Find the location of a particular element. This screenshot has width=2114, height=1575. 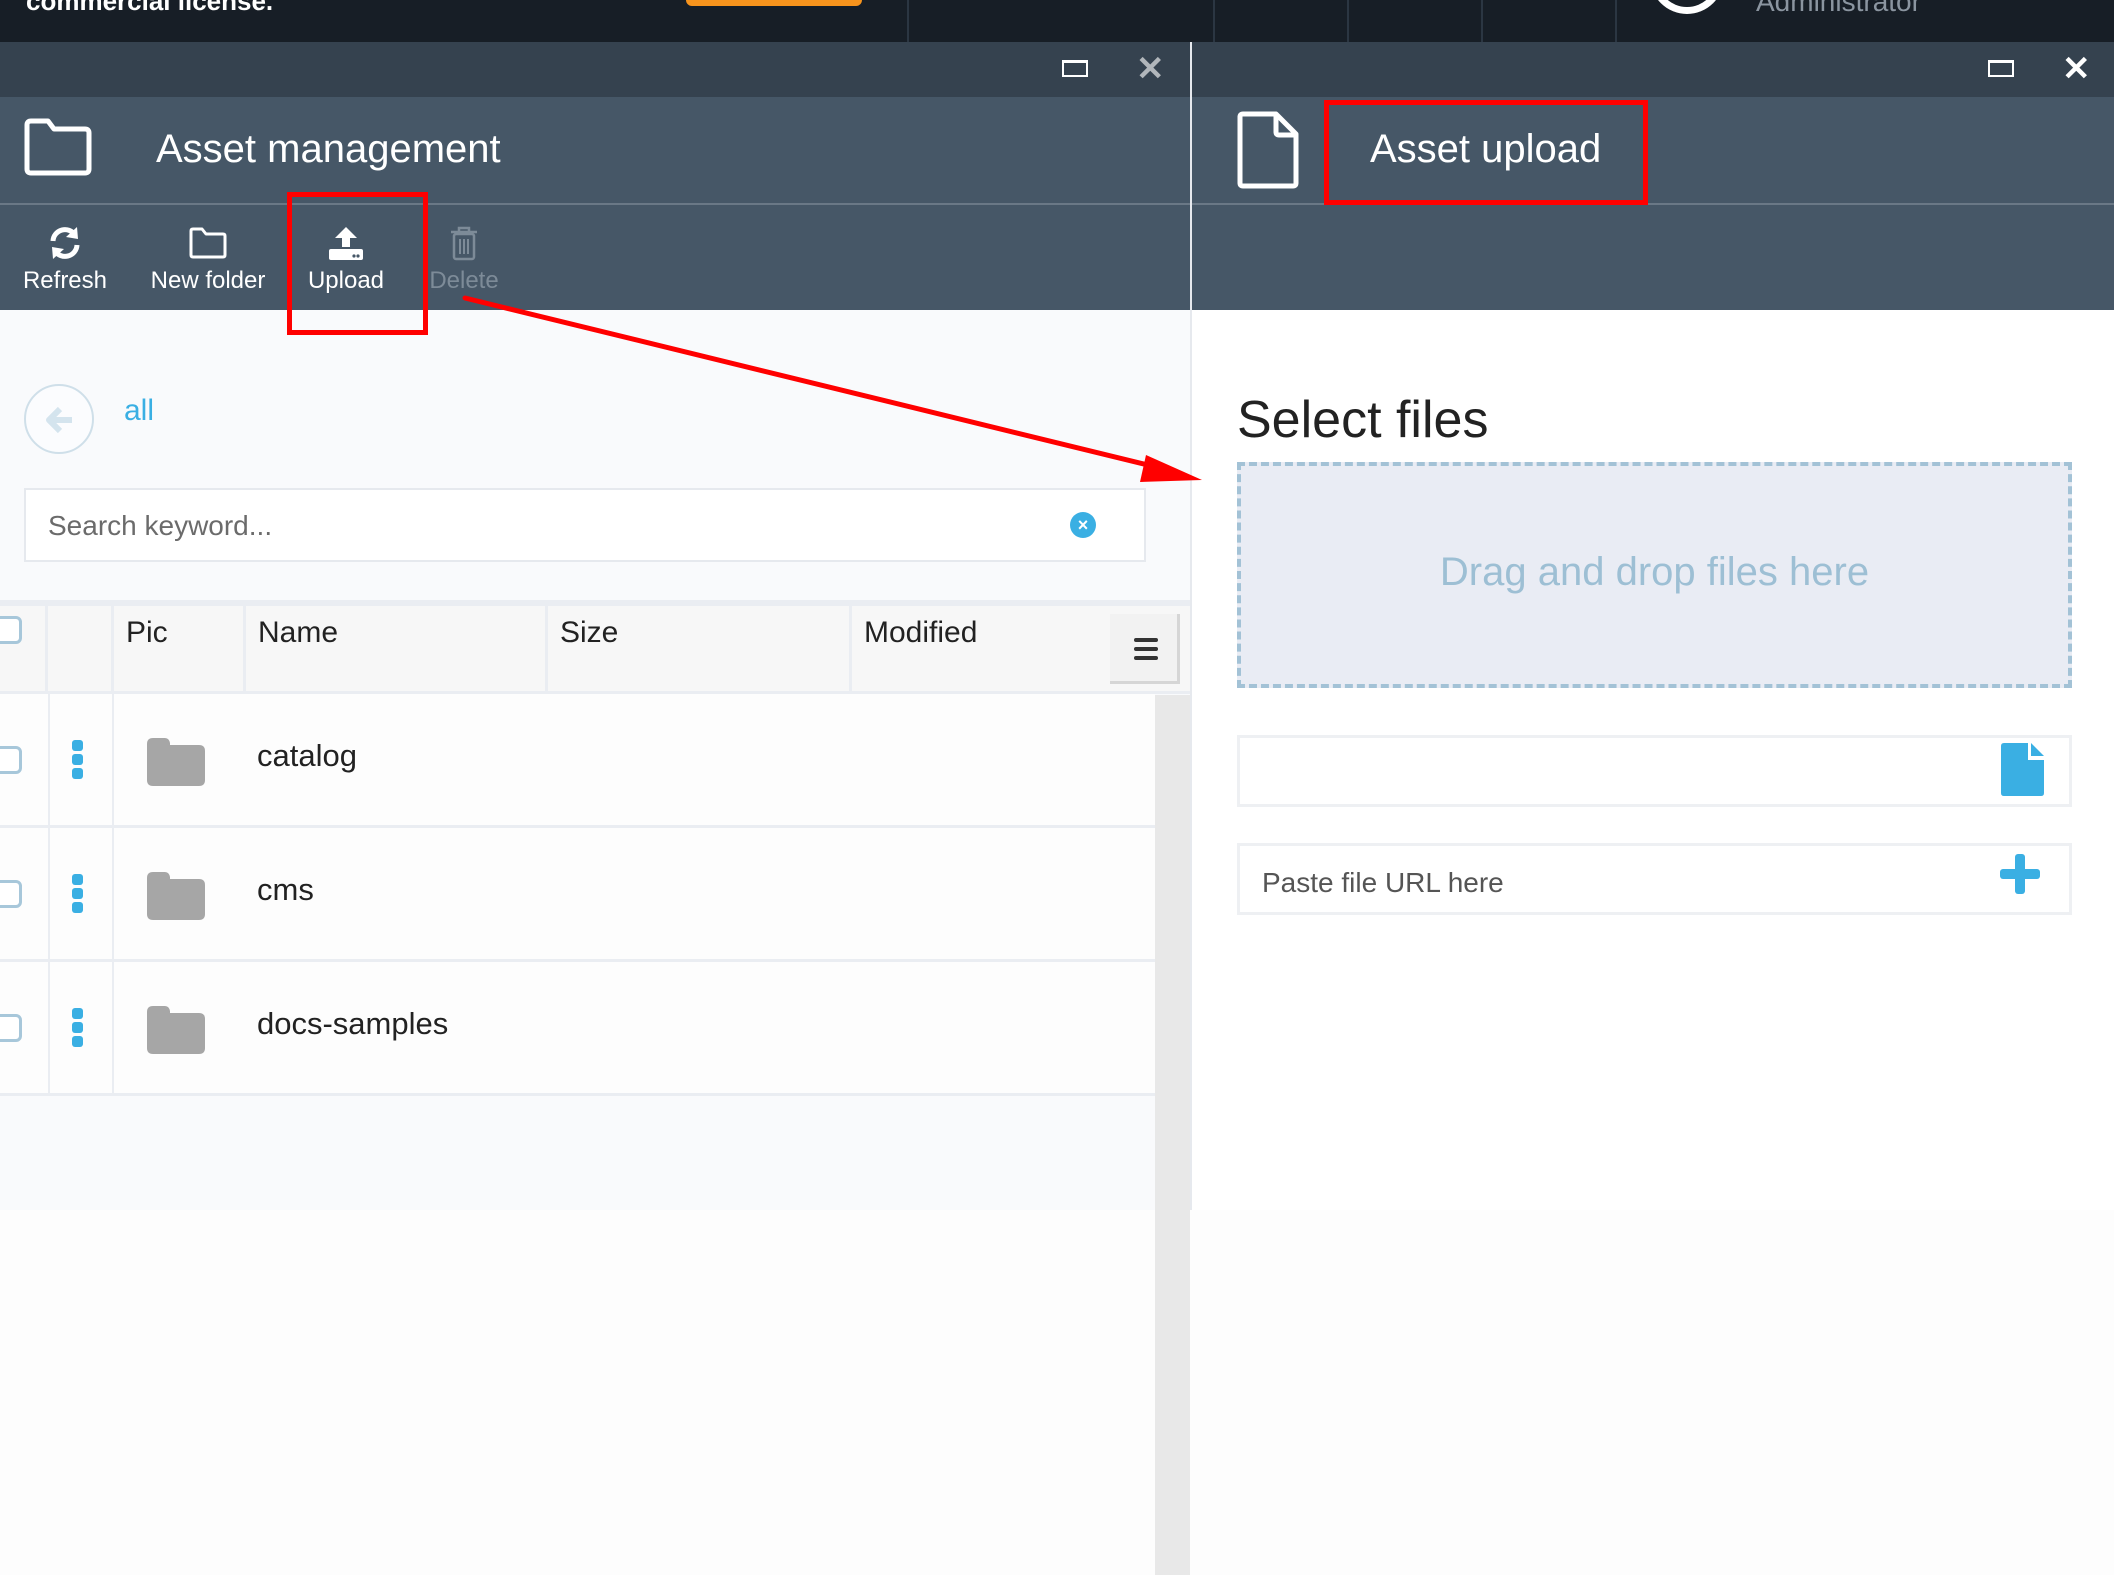

toolbar is located at coordinates (1653, 257).